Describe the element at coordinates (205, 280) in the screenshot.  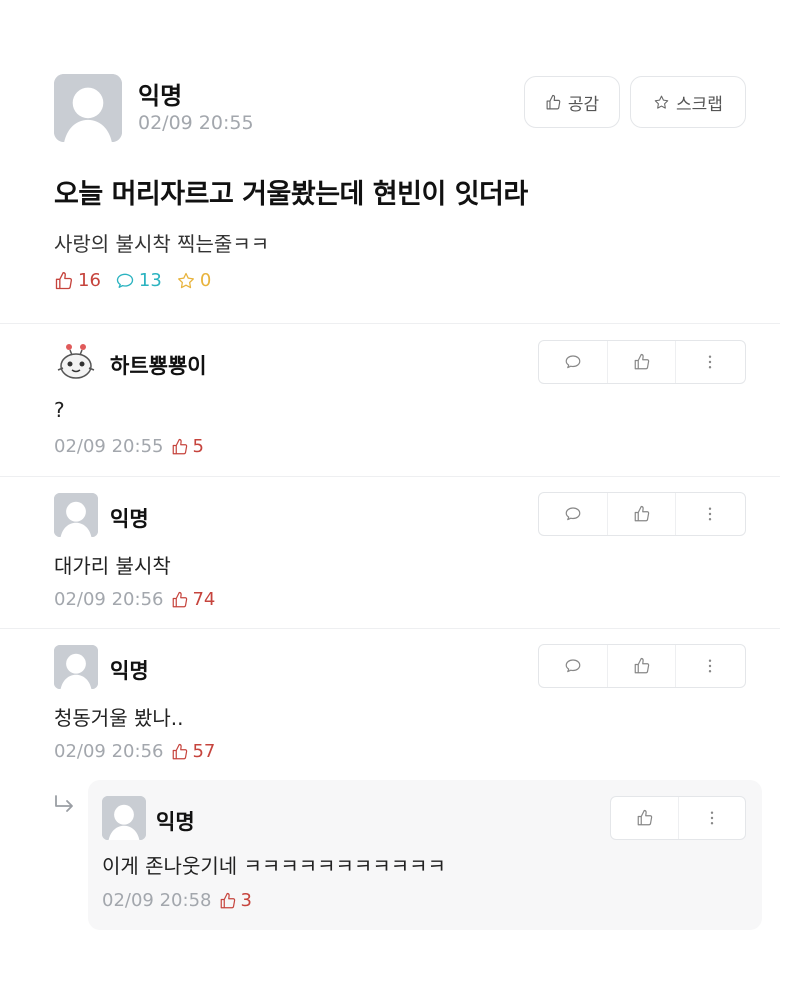
I see `scrap-count-value: 0` at that location.